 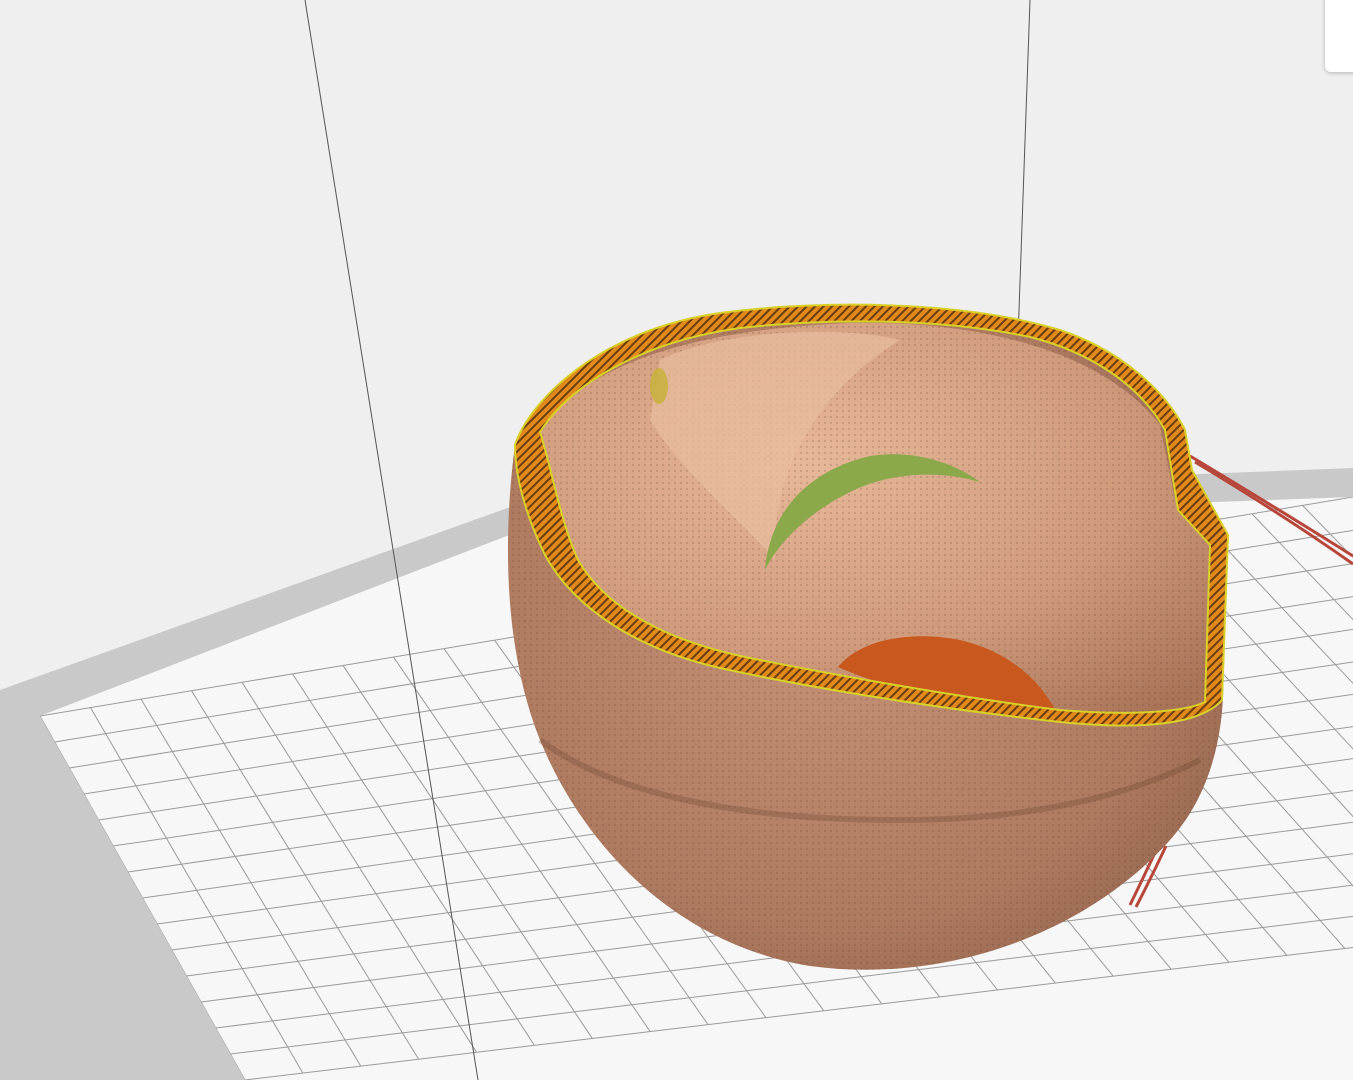 I want to click on seam-marker, so click(x=659, y=386).